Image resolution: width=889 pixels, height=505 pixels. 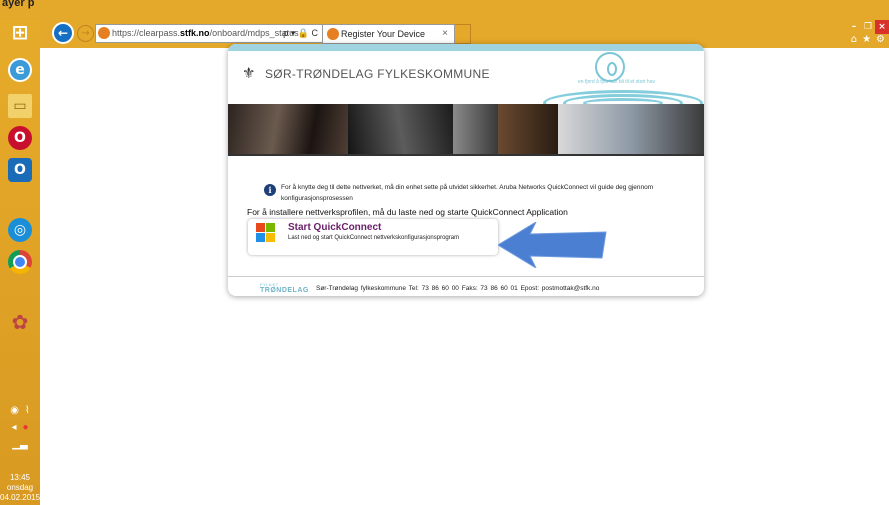 I want to click on minimize-icon: –, so click(x=854, y=27).